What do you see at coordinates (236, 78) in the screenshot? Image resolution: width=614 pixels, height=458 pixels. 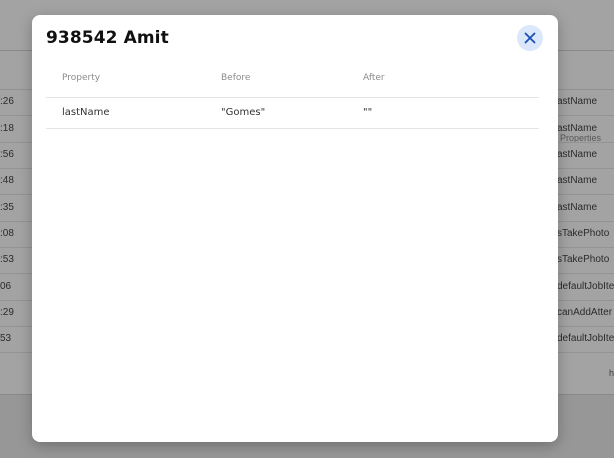 I see `column-header-before: Before` at bounding box center [236, 78].